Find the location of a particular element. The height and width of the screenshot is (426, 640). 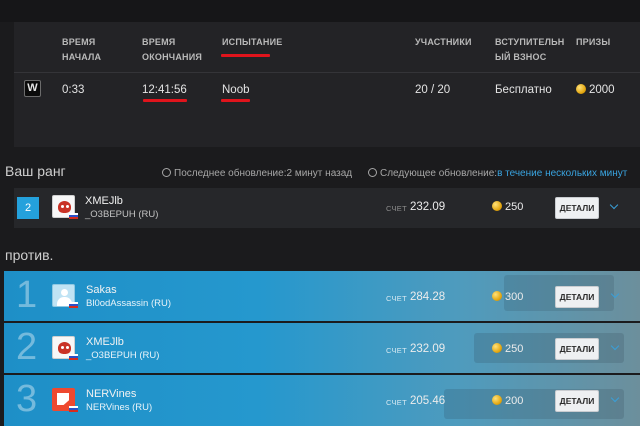

score-value: 284.28 is located at coordinates (428, 297).